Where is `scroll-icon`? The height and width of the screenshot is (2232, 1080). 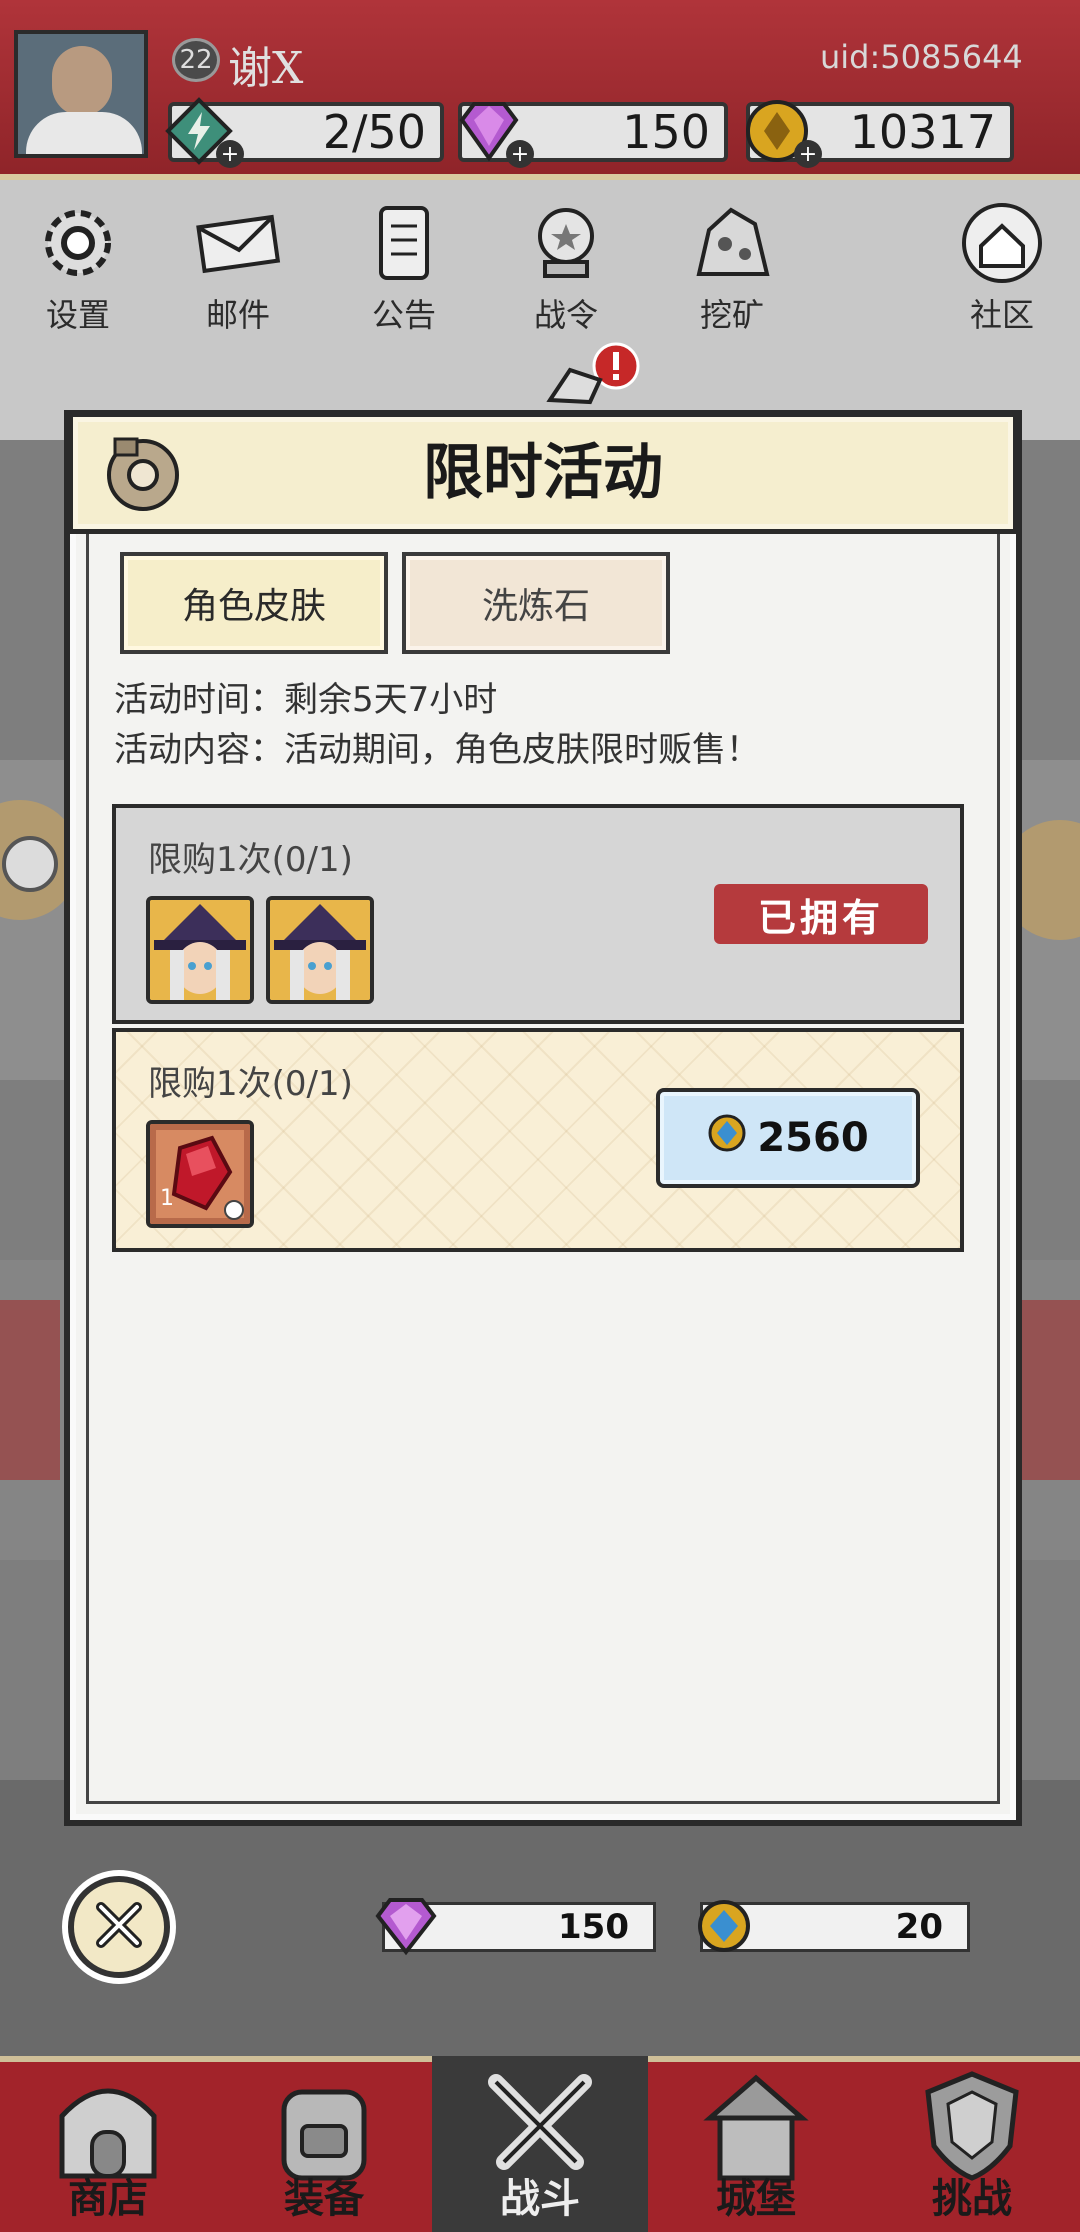 scroll-icon is located at coordinates (404, 243).